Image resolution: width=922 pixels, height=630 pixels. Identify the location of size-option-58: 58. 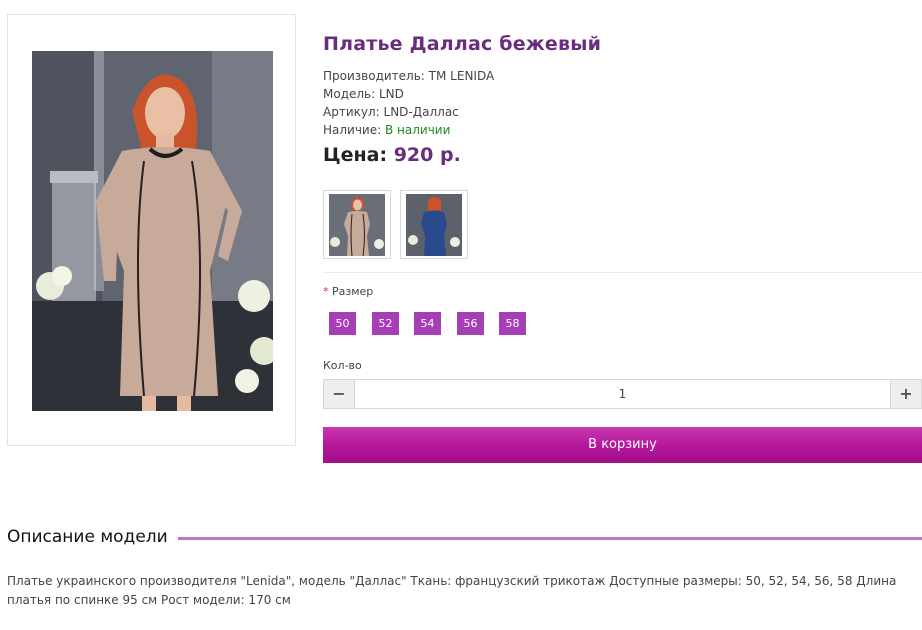
(512, 323).